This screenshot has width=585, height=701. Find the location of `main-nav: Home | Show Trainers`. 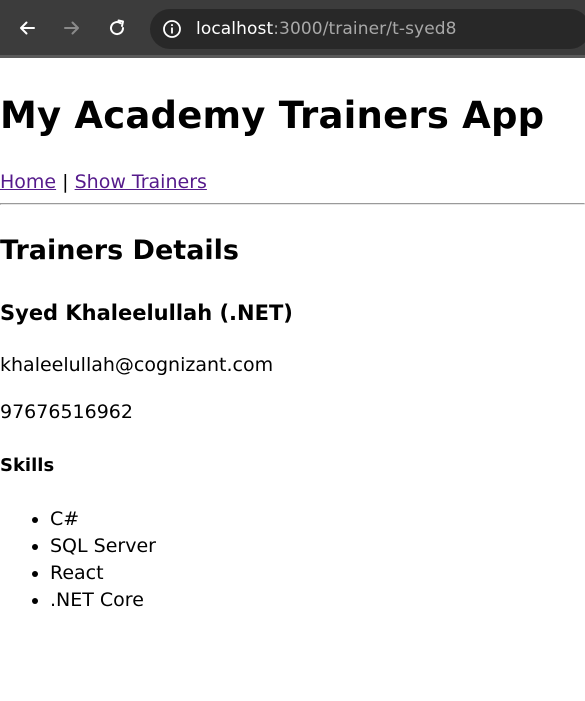

main-nav: Home | Show Trainers is located at coordinates (103, 182).